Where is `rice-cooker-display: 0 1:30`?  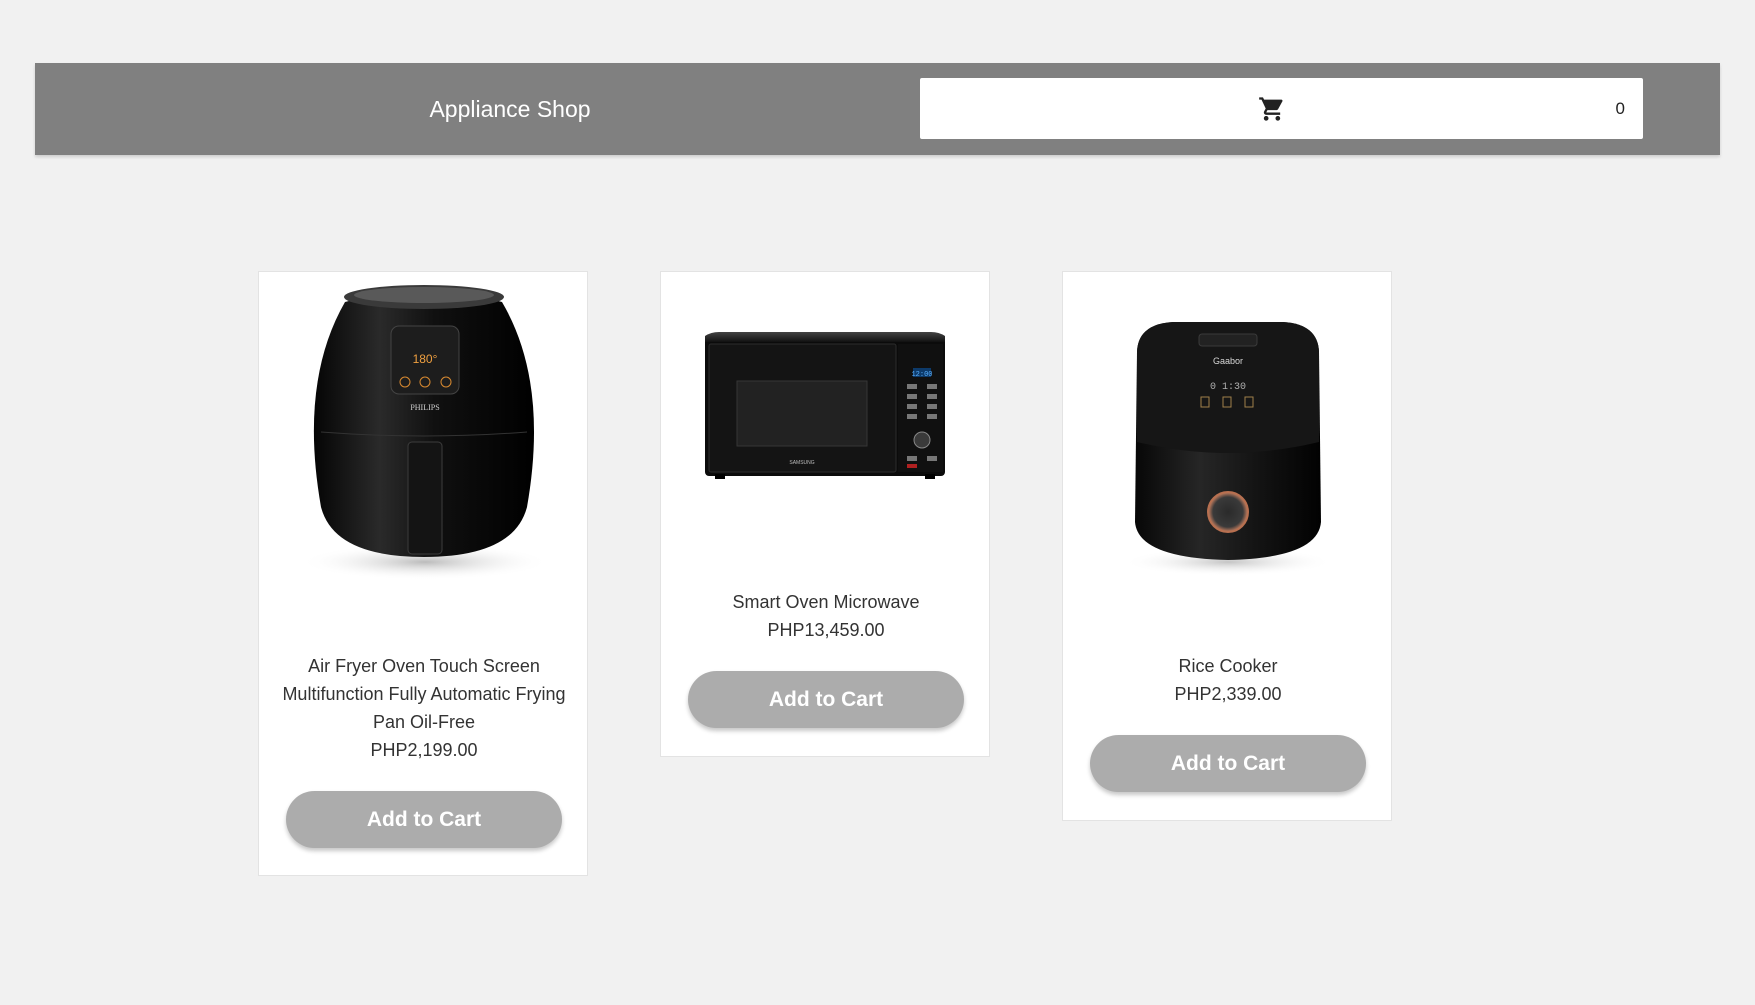 rice-cooker-display: 0 1:30 is located at coordinates (1228, 387).